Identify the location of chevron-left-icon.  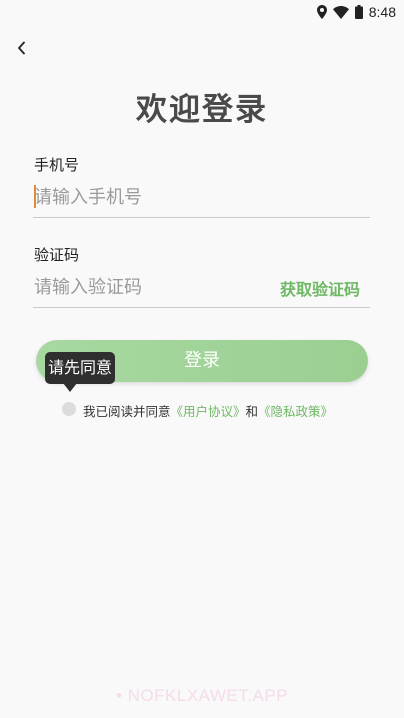
(22, 48).